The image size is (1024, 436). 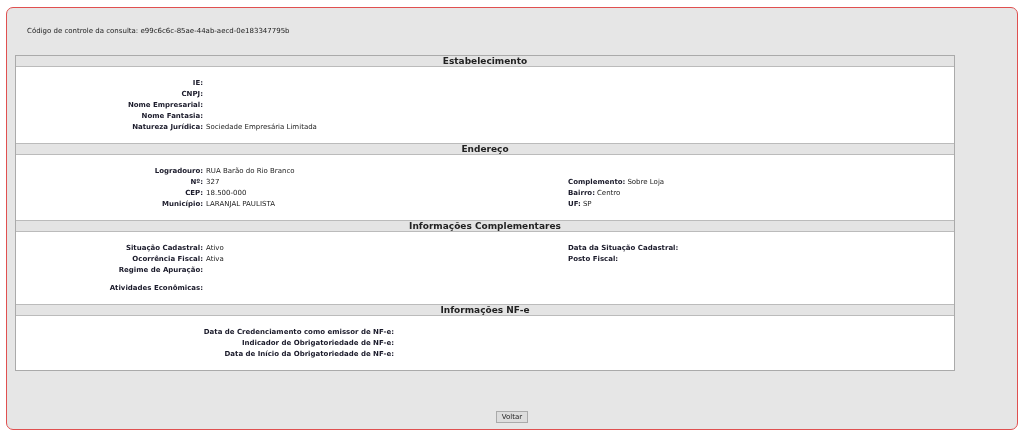 I want to click on section-header: Estabelecimento, so click(x=485, y=61).